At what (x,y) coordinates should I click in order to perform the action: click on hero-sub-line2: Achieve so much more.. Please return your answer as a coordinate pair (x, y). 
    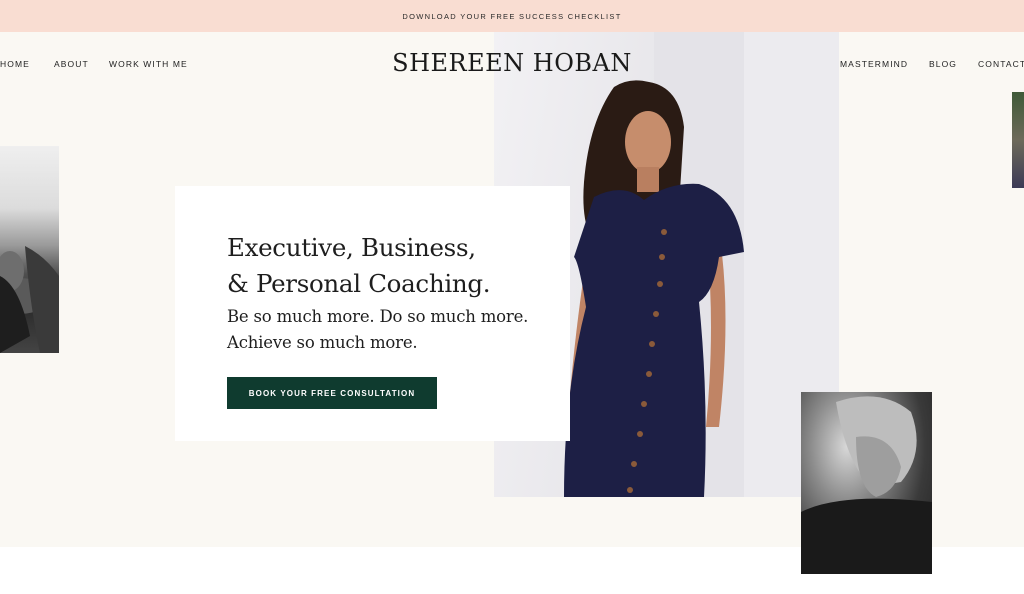
    Looking at the image, I should click on (322, 342).